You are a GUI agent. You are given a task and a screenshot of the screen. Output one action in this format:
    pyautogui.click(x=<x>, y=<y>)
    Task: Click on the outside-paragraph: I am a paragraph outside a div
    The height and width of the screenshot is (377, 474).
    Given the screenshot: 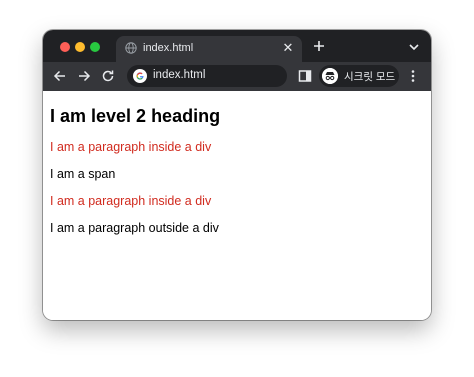 What is the action you would take?
    pyautogui.click(x=134, y=228)
    